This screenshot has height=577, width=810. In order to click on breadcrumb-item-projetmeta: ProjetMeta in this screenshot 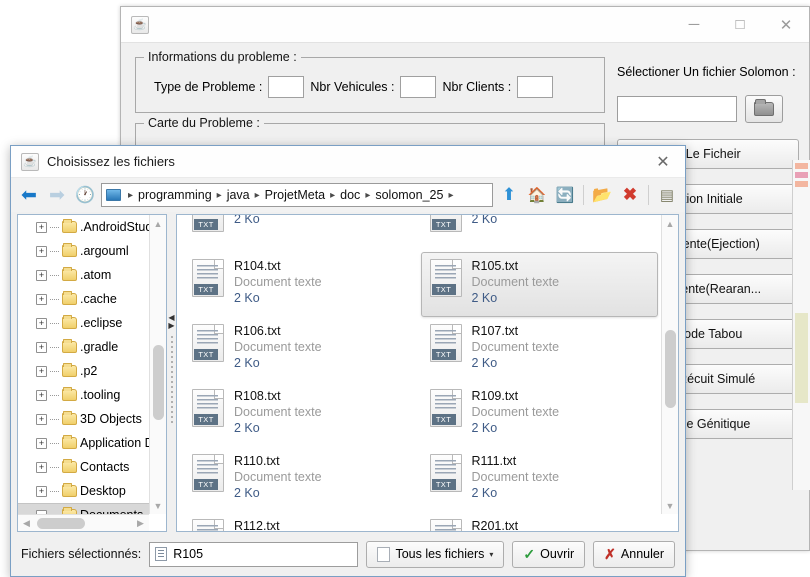, I will do `click(295, 195)`.